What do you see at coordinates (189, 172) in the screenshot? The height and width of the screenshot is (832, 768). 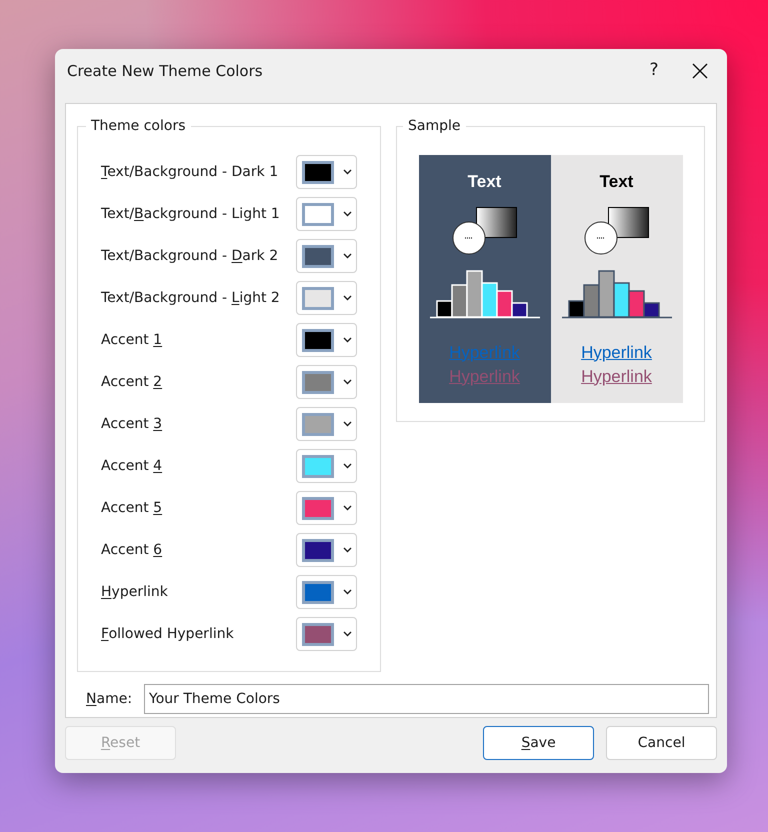 I see `color-label: Text/Background - Dark 1` at bounding box center [189, 172].